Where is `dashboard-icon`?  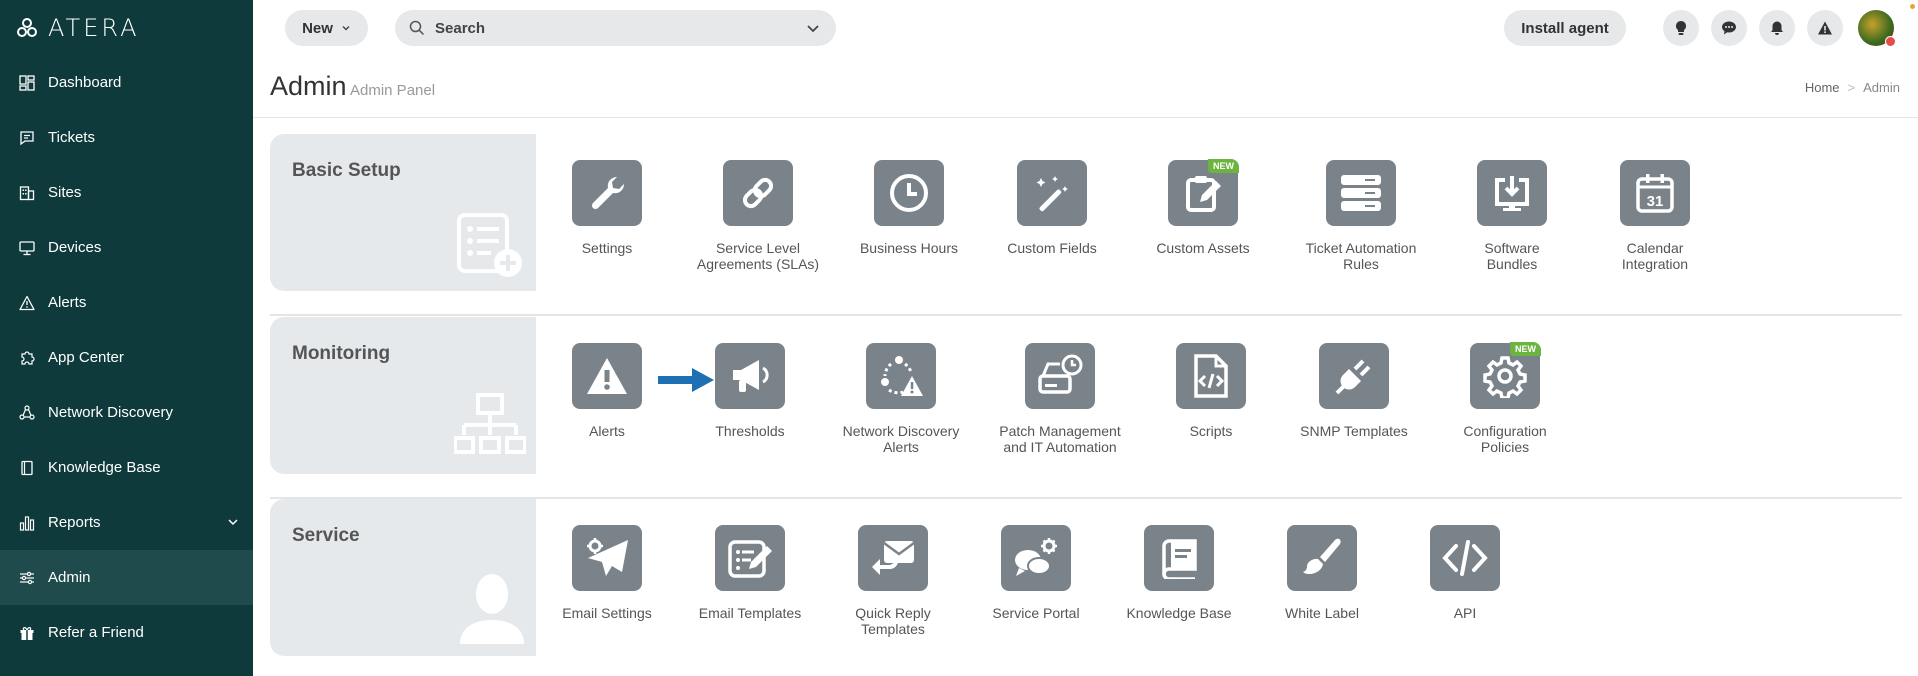 dashboard-icon is located at coordinates (27, 83).